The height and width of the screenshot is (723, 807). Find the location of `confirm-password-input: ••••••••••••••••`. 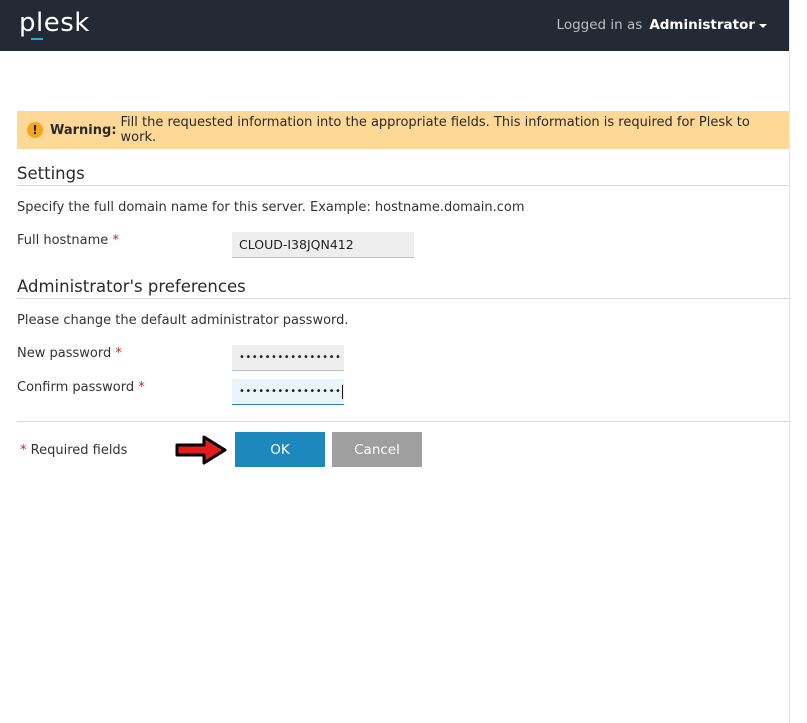

confirm-password-input: •••••••••••••••• is located at coordinates (288, 392).